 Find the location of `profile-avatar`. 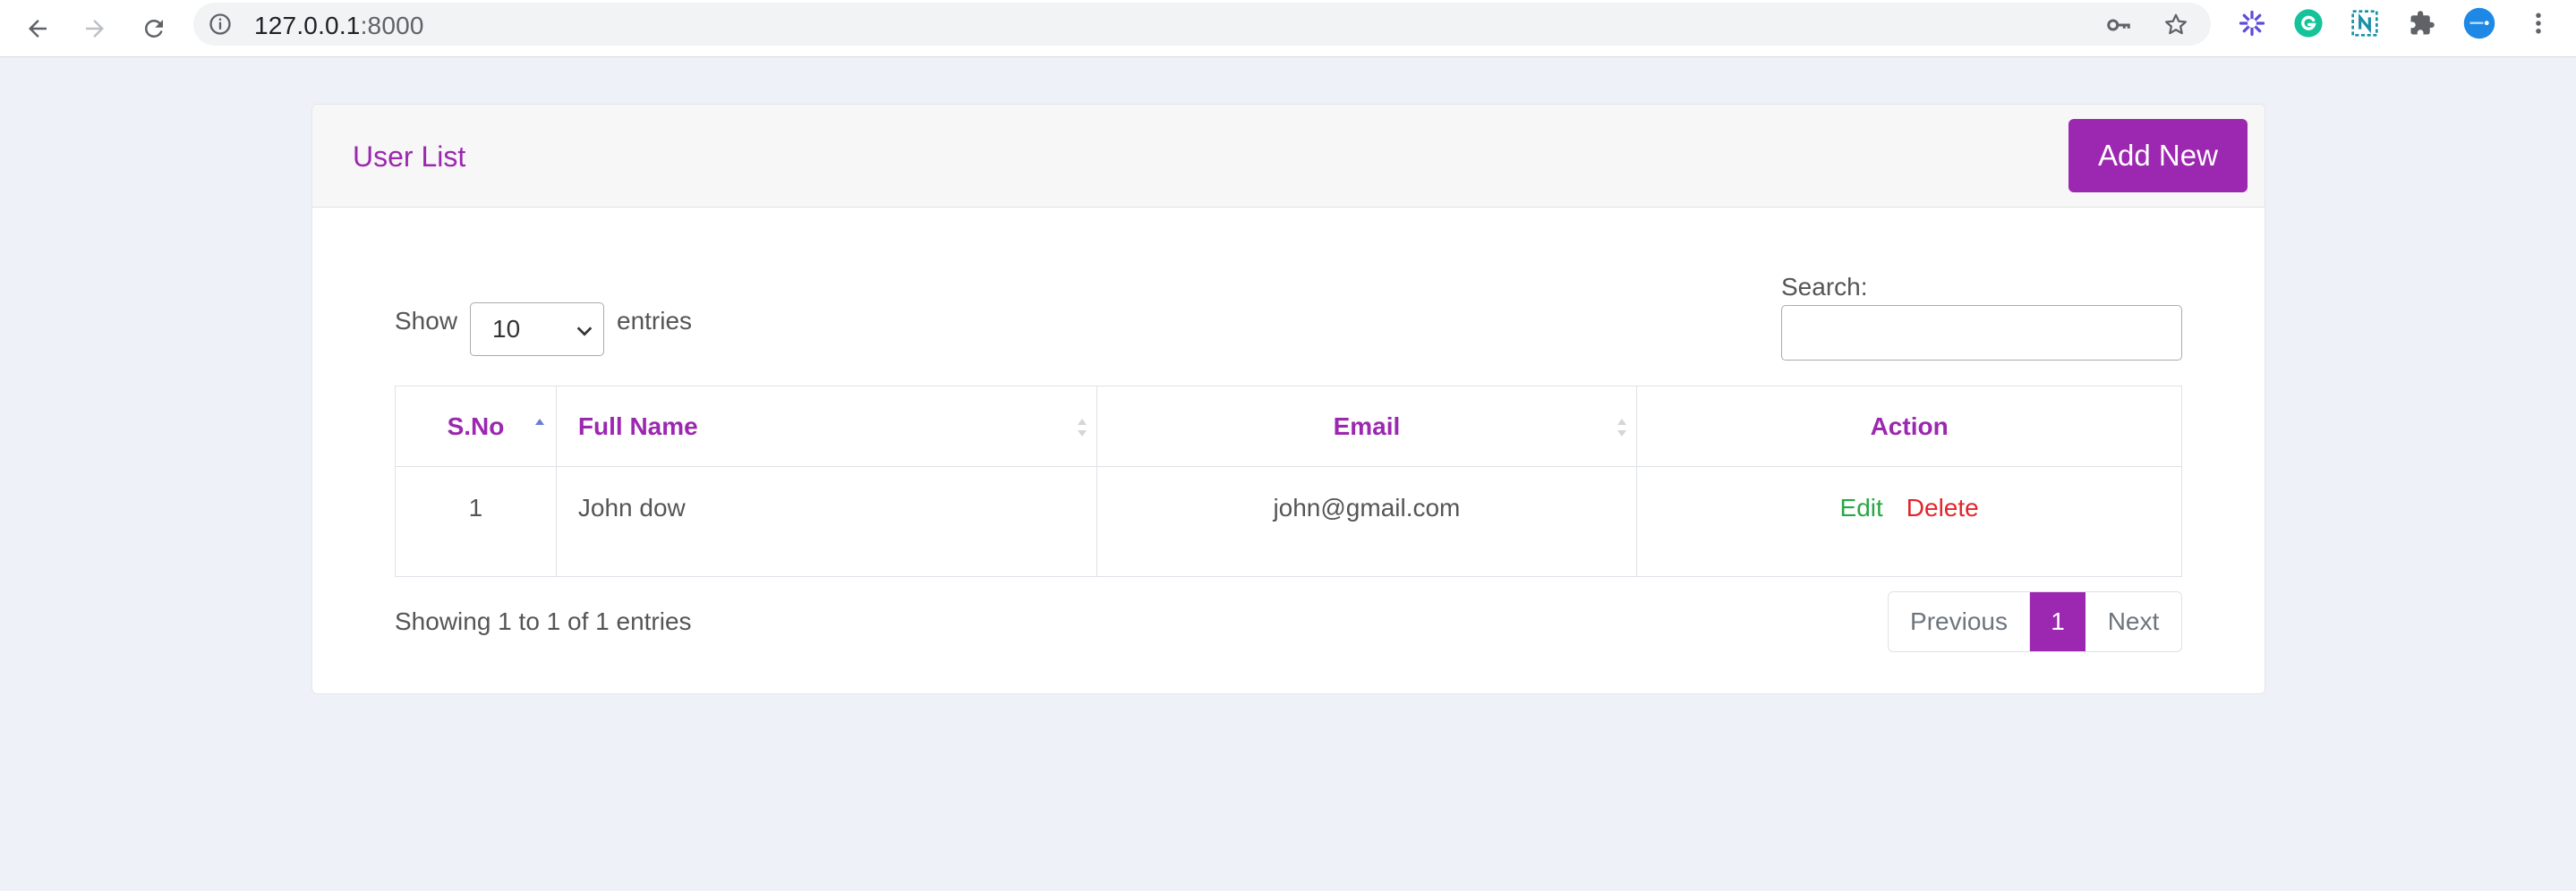

profile-avatar is located at coordinates (2479, 23).